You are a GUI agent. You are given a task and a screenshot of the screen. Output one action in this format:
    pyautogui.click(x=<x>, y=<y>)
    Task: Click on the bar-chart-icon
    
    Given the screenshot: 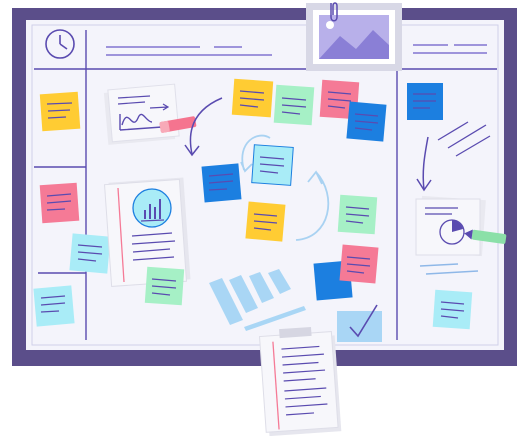 What is the action you would take?
    pyautogui.click(x=152, y=208)
    